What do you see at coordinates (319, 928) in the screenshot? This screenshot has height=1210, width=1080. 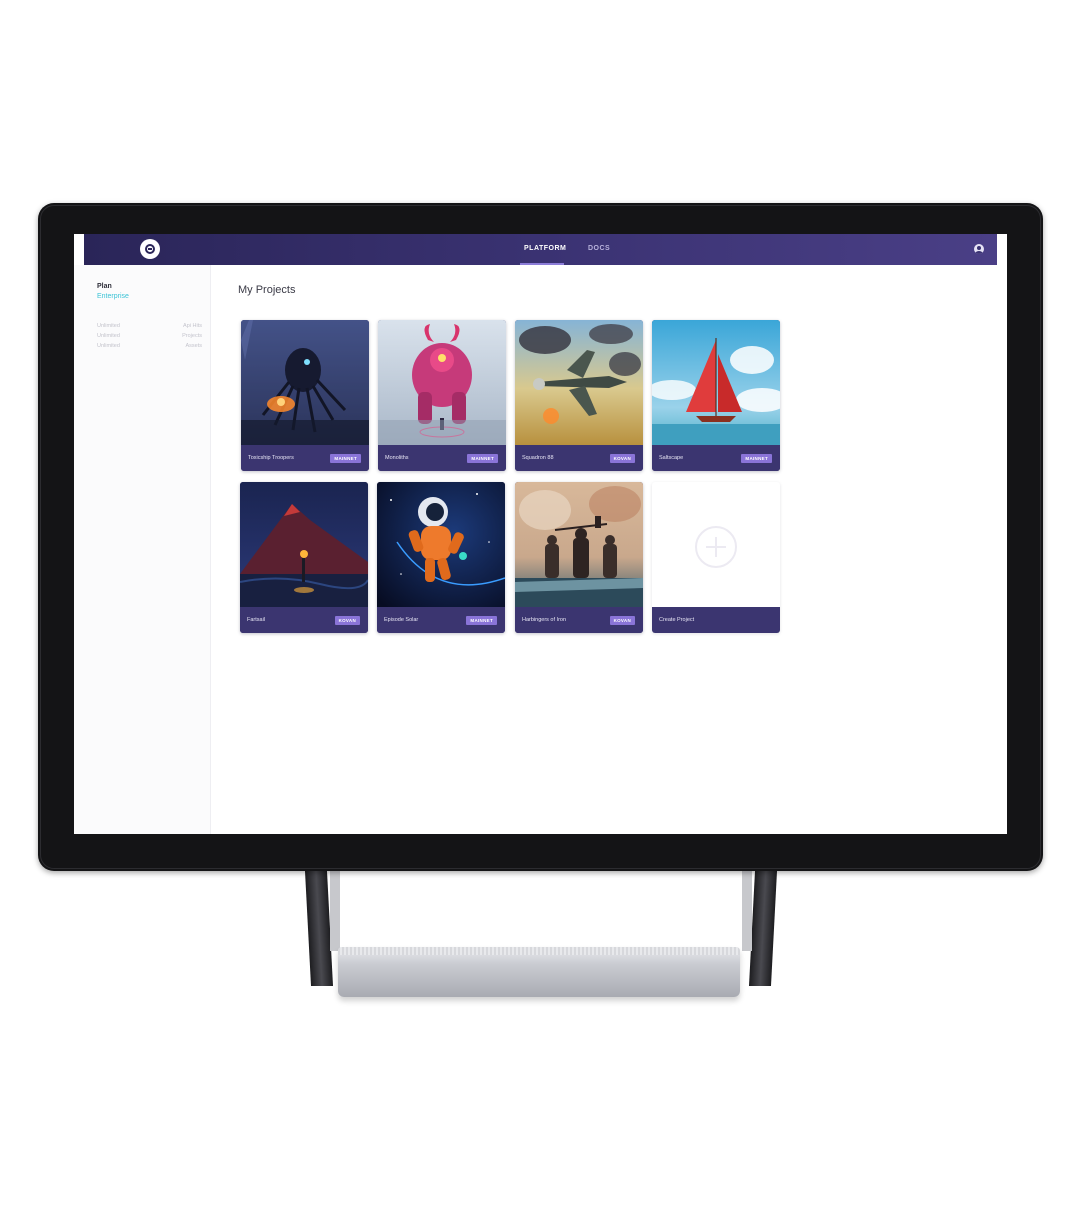 I see `stand-arm-left` at bounding box center [319, 928].